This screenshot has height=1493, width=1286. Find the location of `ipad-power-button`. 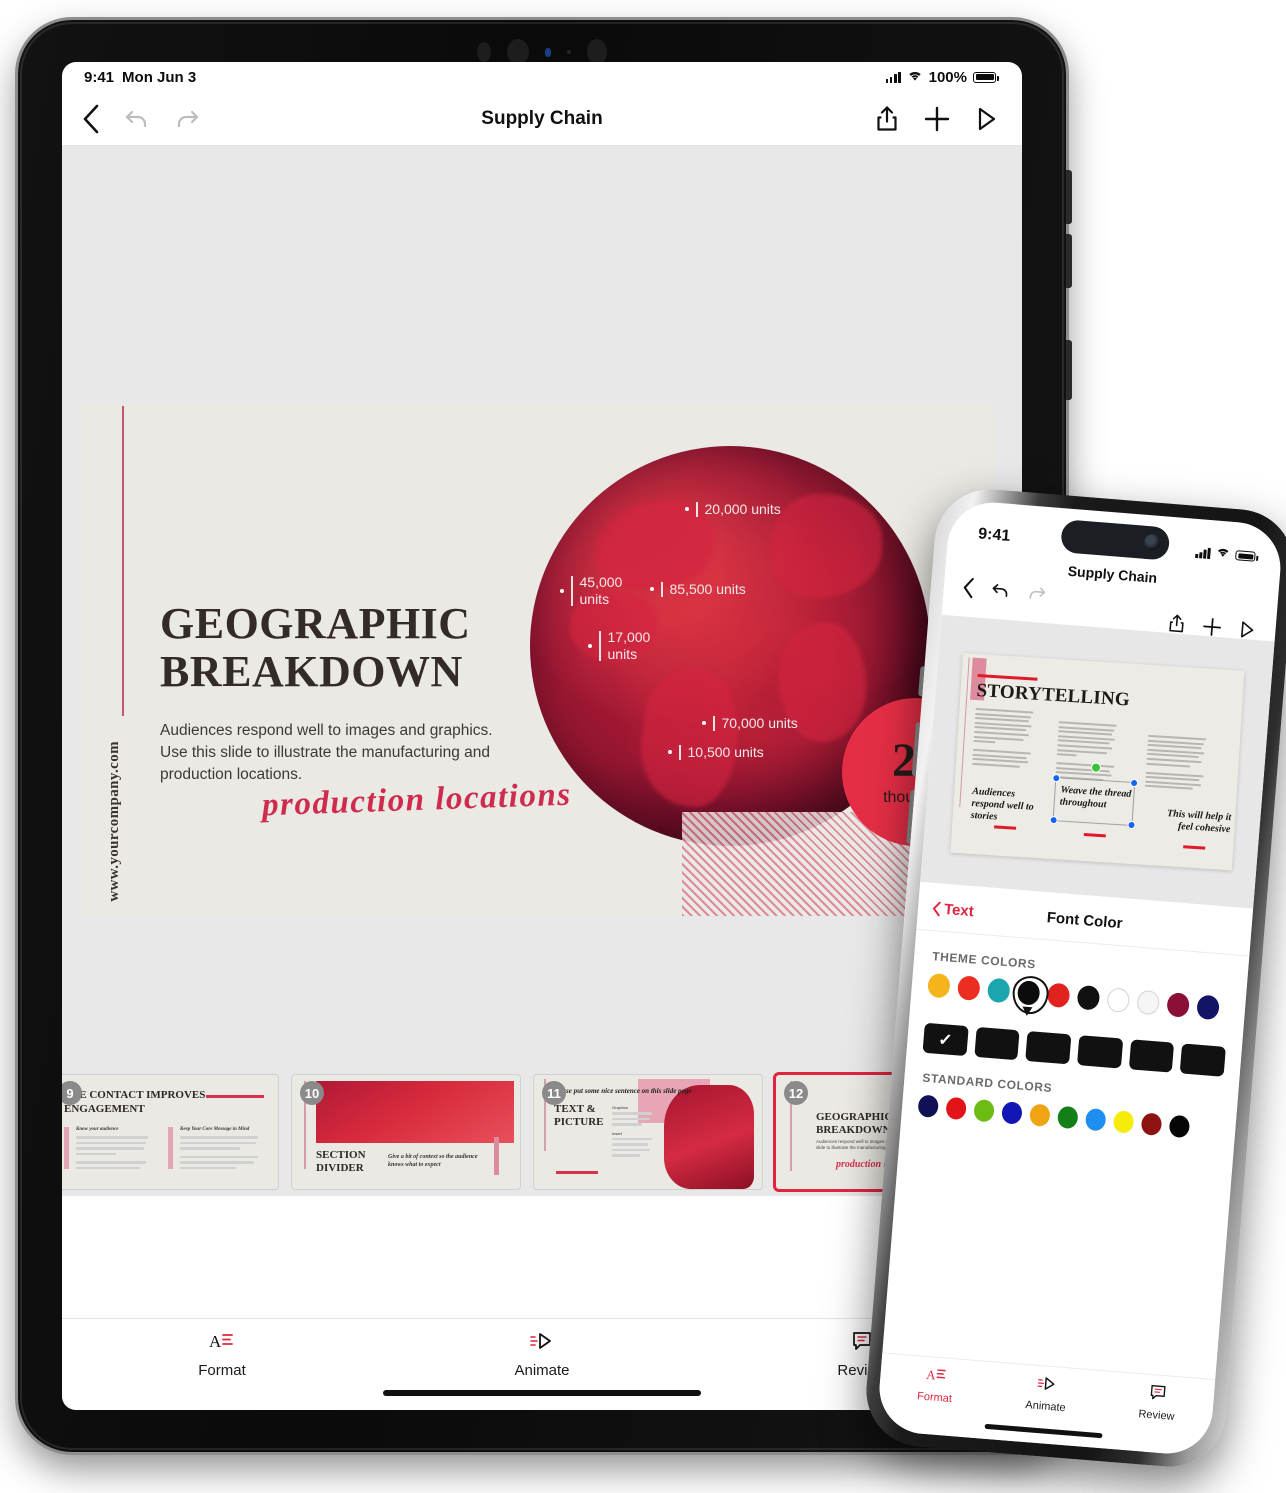

ipad-power-button is located at coordinates (1069, 370).